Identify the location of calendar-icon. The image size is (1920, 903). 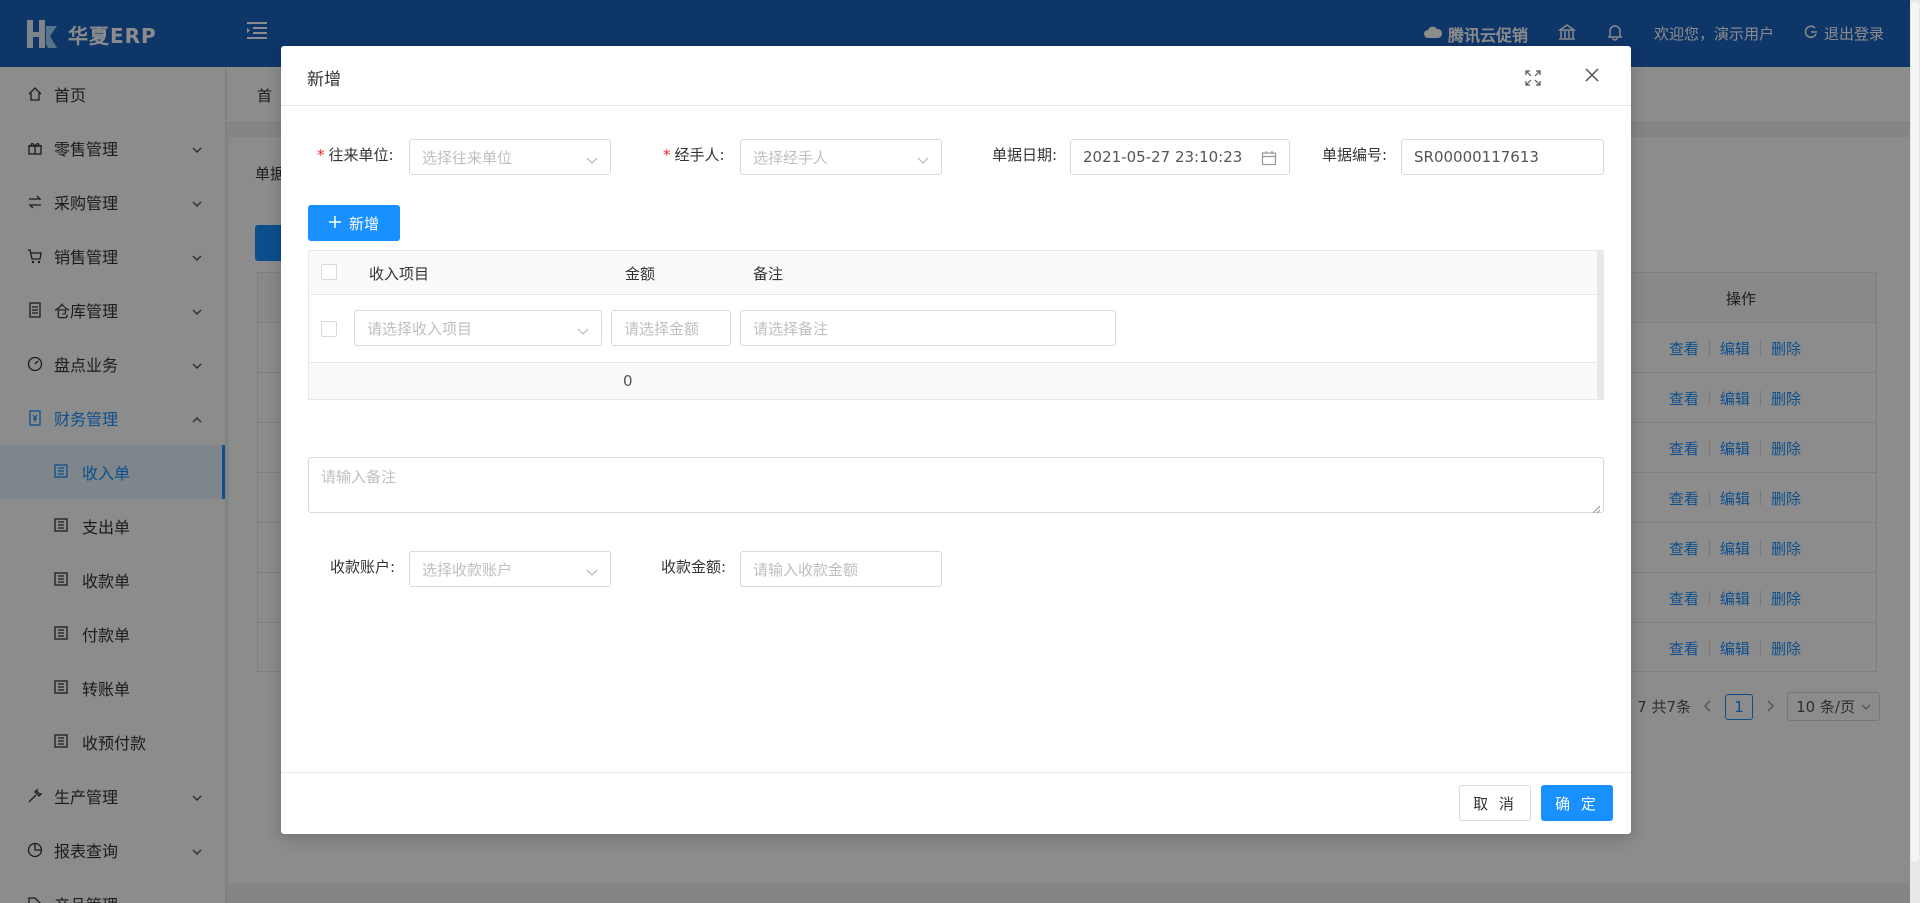
(1269, 158).